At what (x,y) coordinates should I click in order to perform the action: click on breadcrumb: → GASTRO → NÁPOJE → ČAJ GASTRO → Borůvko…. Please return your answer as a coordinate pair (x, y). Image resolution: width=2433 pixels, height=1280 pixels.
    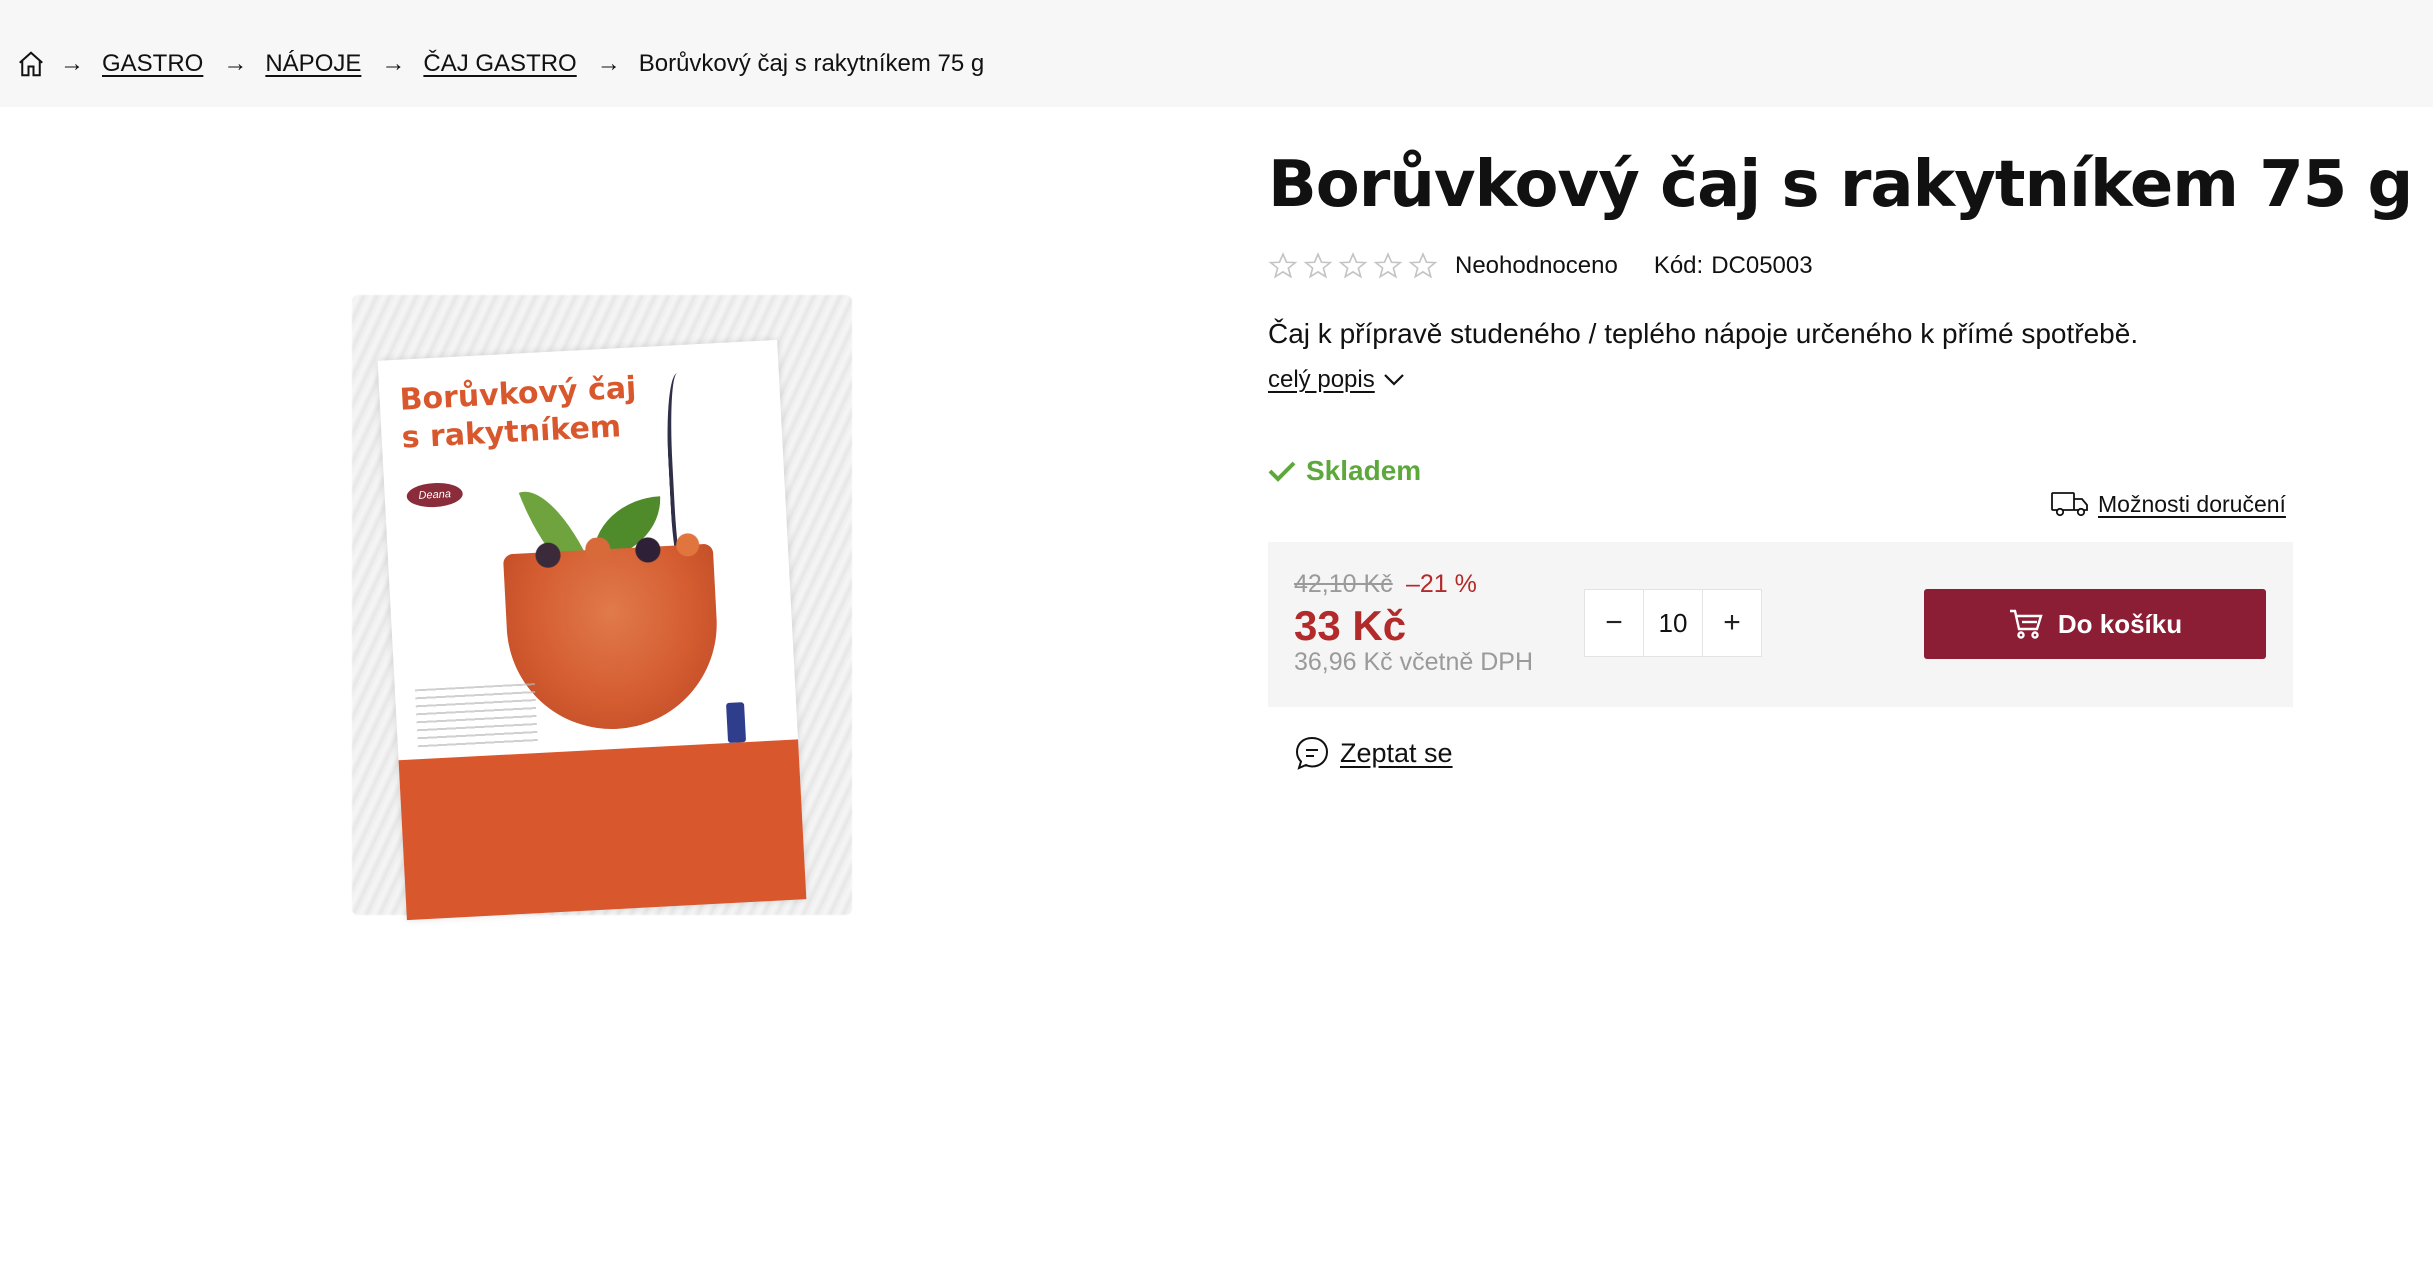
    Looking at the image, I should click on (500, 64).